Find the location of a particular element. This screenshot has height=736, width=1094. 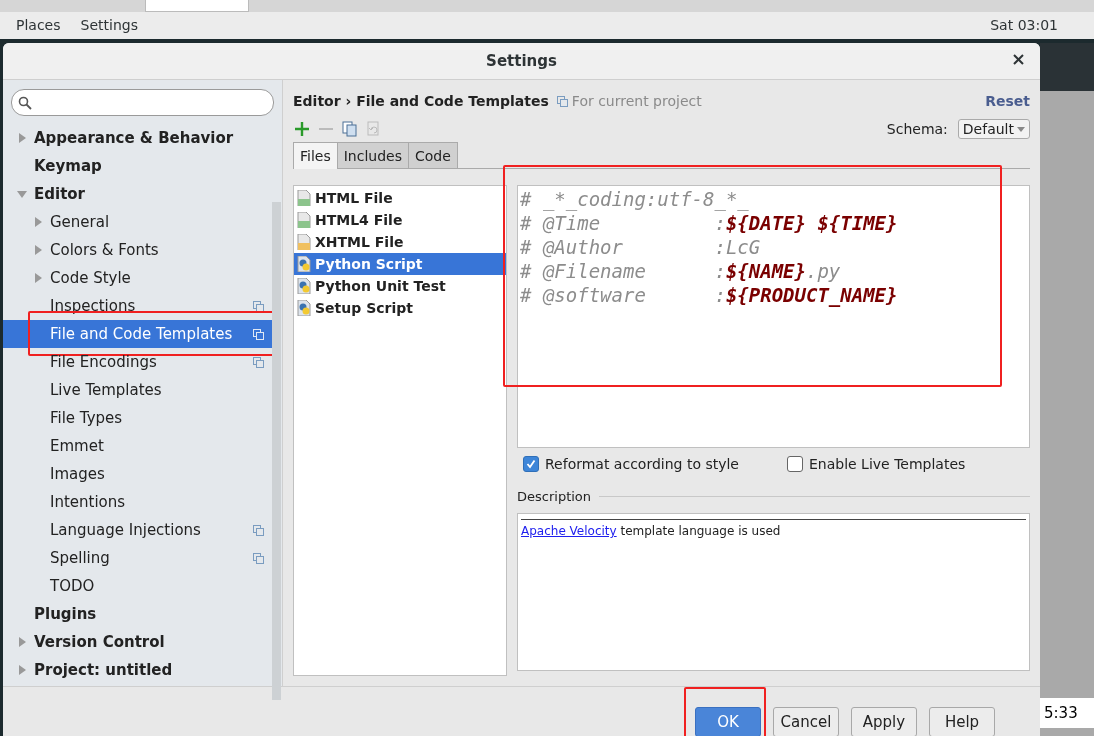

sidebar-item: Images is located at coordinates (137, 474).